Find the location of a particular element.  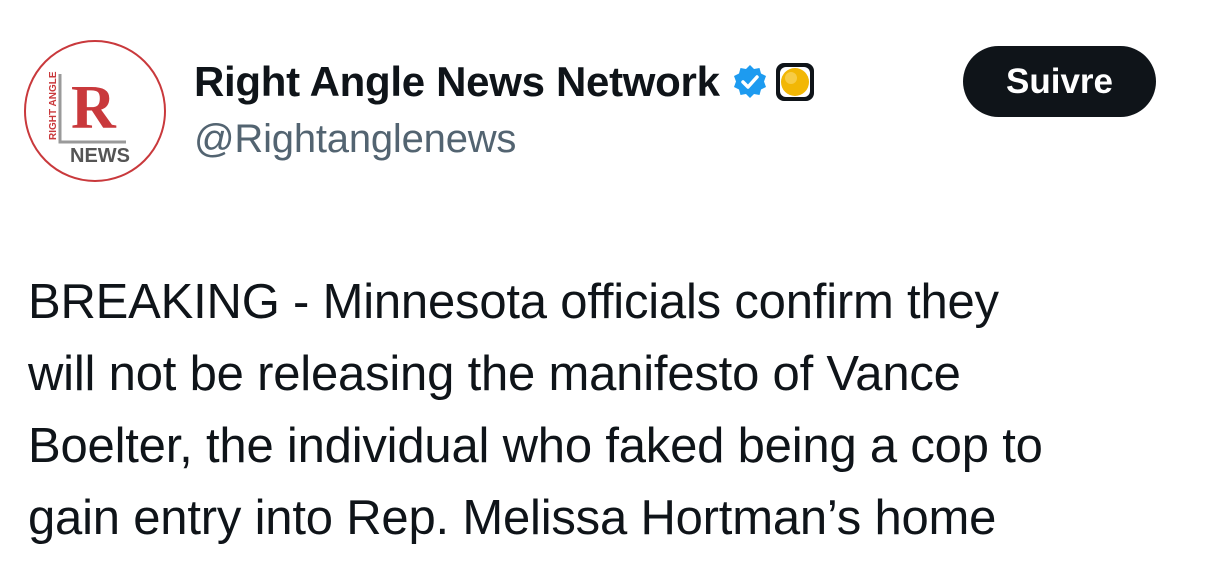

follow-button: Suivre is located at coordinates (1059, 81).